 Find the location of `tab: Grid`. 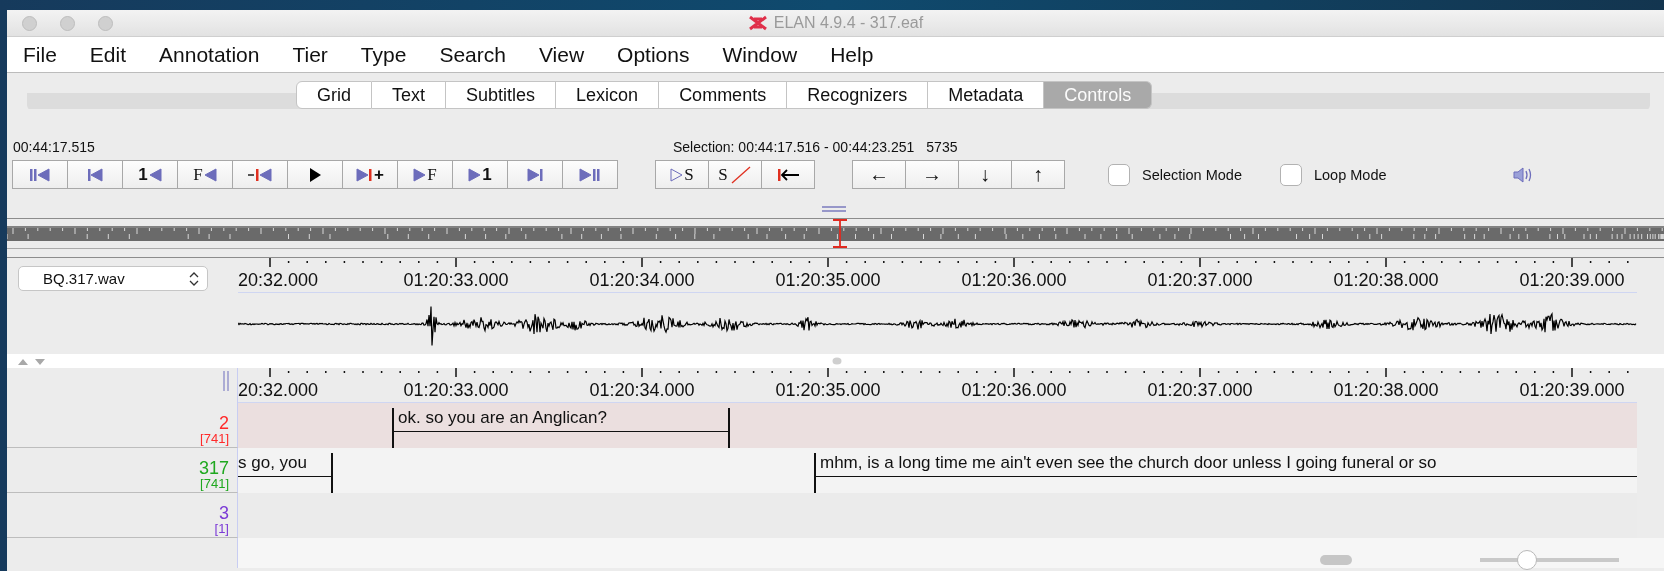

tab: Grid is located at coordinates (334, 95).